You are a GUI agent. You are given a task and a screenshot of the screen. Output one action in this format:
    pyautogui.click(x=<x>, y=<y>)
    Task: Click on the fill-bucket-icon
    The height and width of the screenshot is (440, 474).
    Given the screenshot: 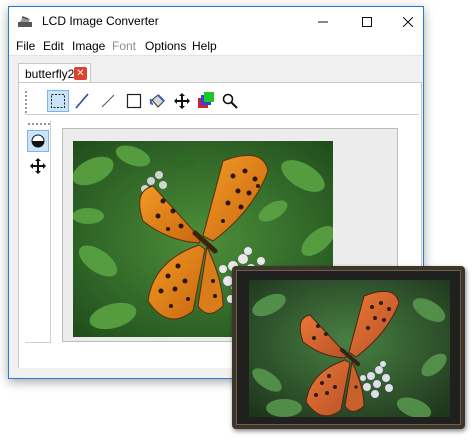 What is the action you would take?
    pyautogui.click(x=157, y=101)
    